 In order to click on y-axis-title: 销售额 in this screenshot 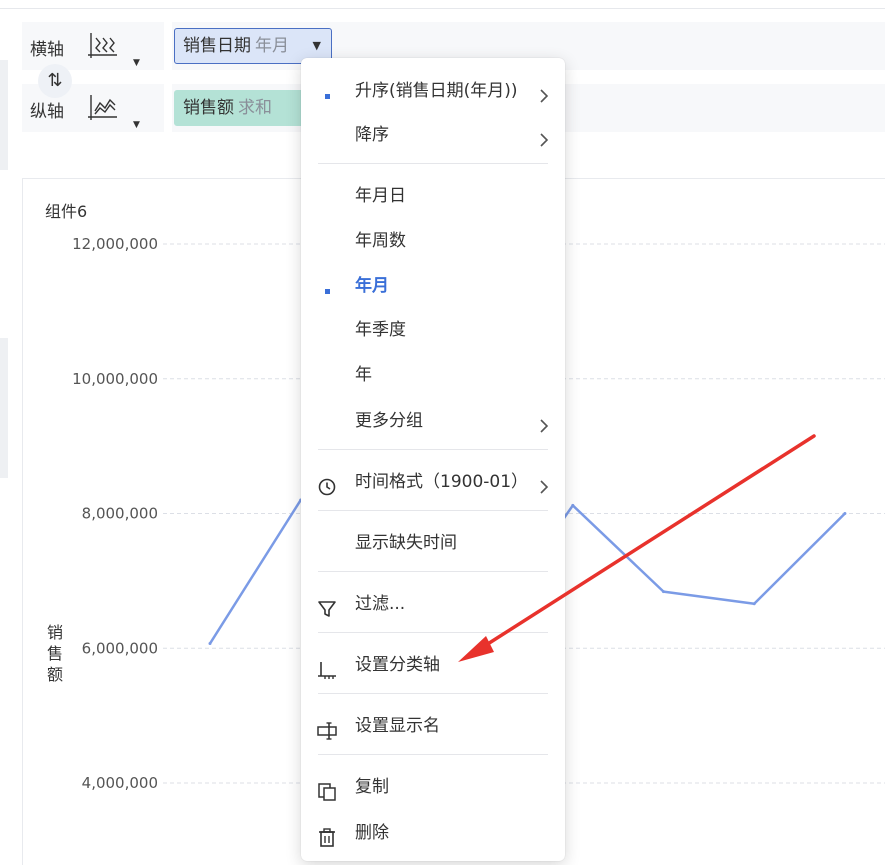, I will do `click(54, 653)`.